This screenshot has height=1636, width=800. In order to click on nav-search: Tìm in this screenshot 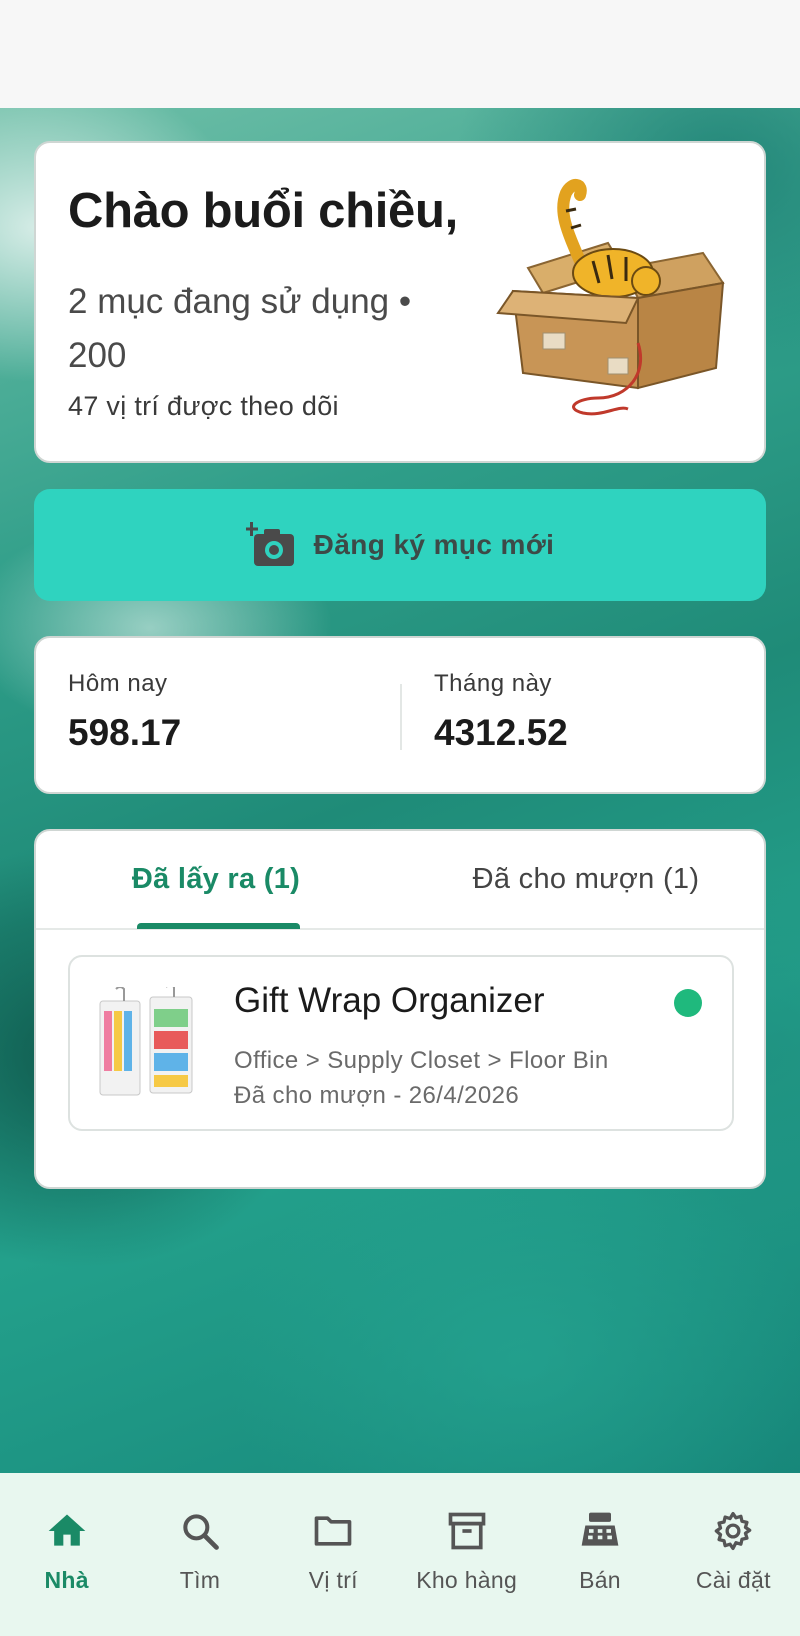, I will do `click(199, 1554)`.